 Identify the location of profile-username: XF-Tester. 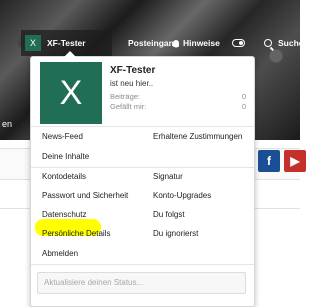
(132, 70).